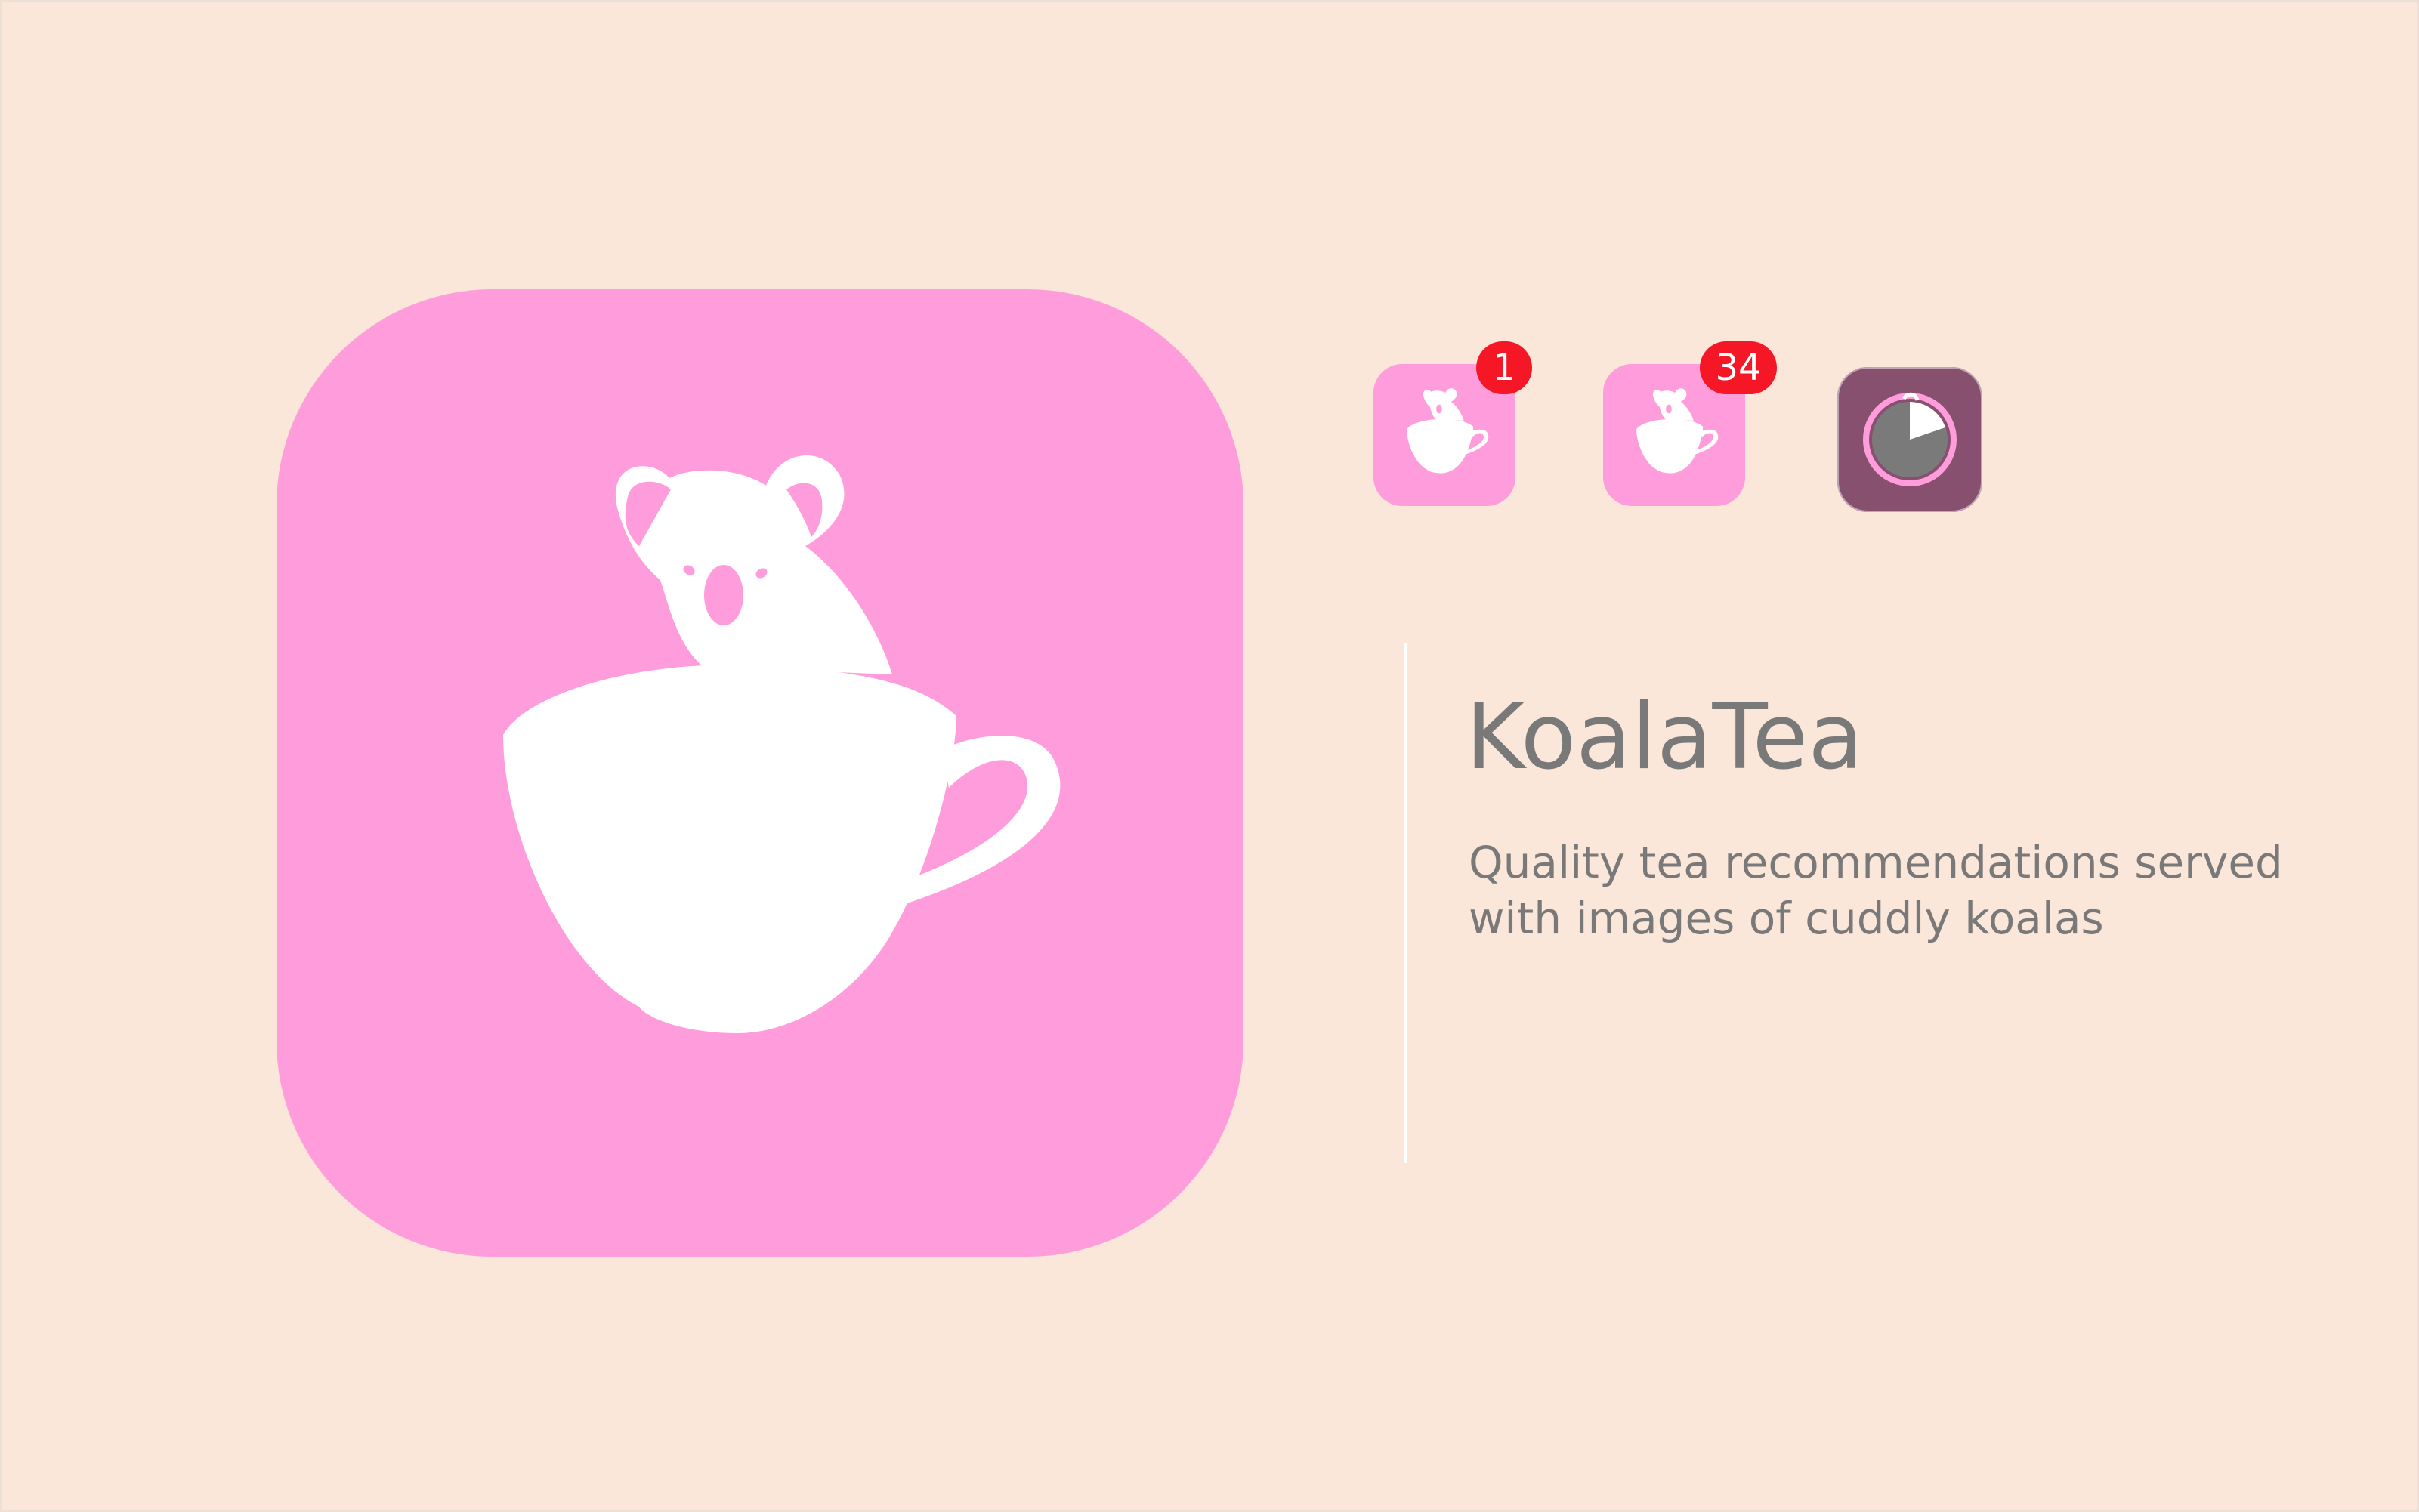 This screenshot has height=1512, width=2419. I want to click on app-icon-small-badge-1: 1, so click(1452, 424).